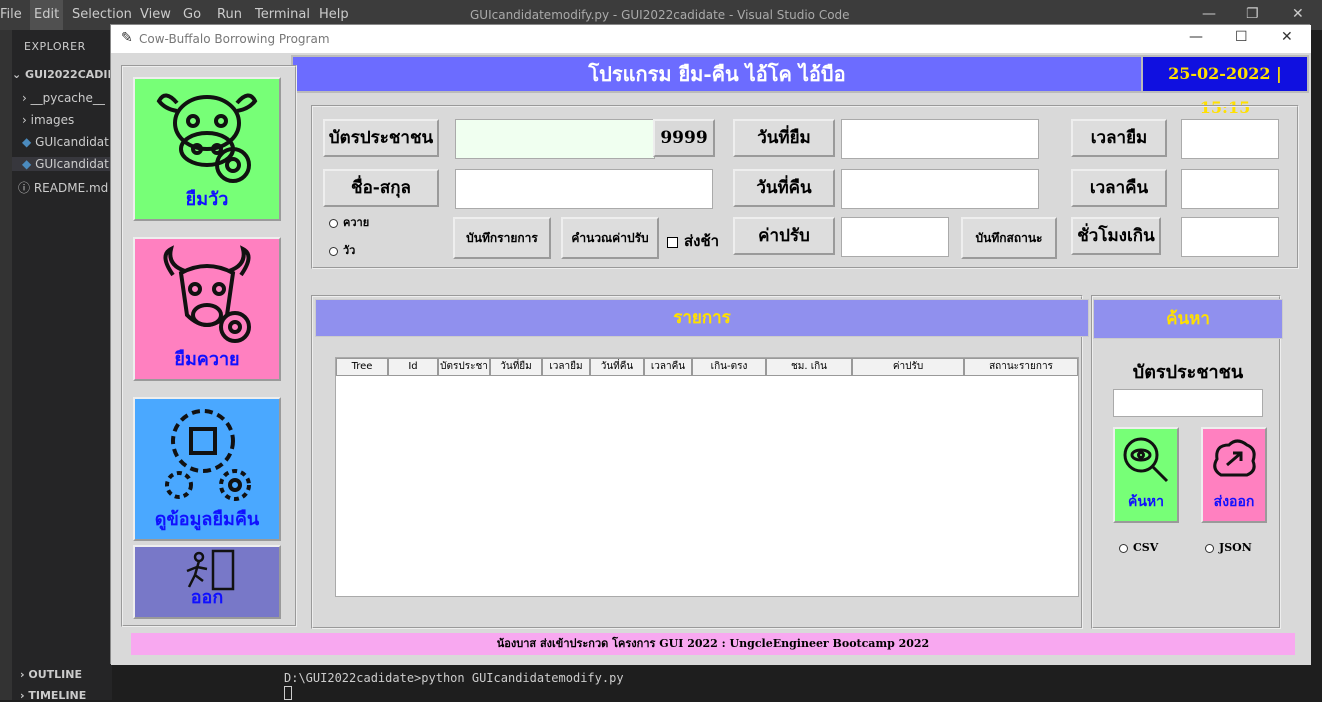  What do you see at coordinates (282, 14) in the screenshot?
I see `menu-terminal: Terminal` at bounding box center [282, 14].